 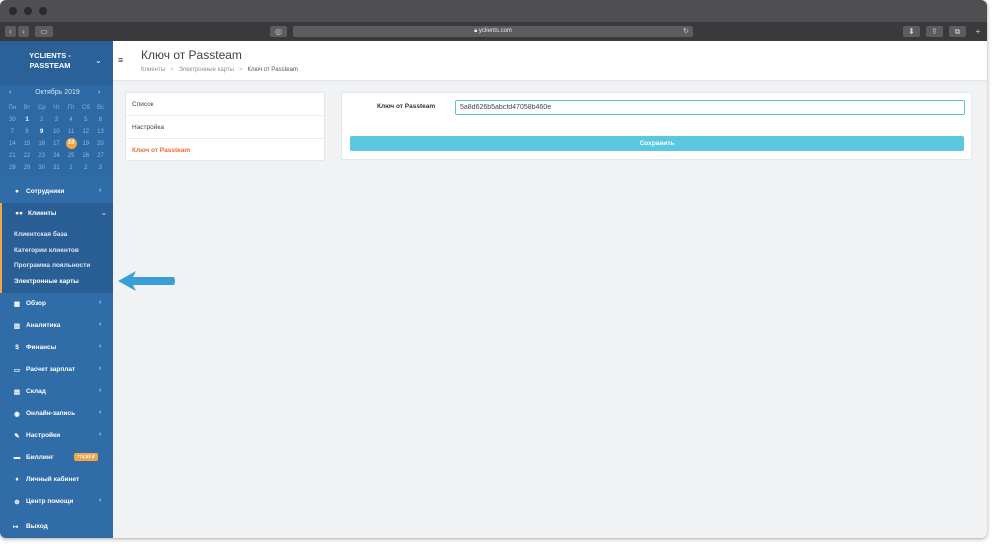 What do you see at coordinates (85, 132) in the screenshot?
I see `calendar-day: 12` at bounding box center [85, 132].